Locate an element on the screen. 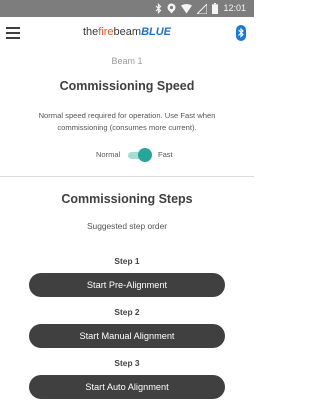 The image size is (320, 412). status-icons: 12:01 is located at coordinates (200, 8).